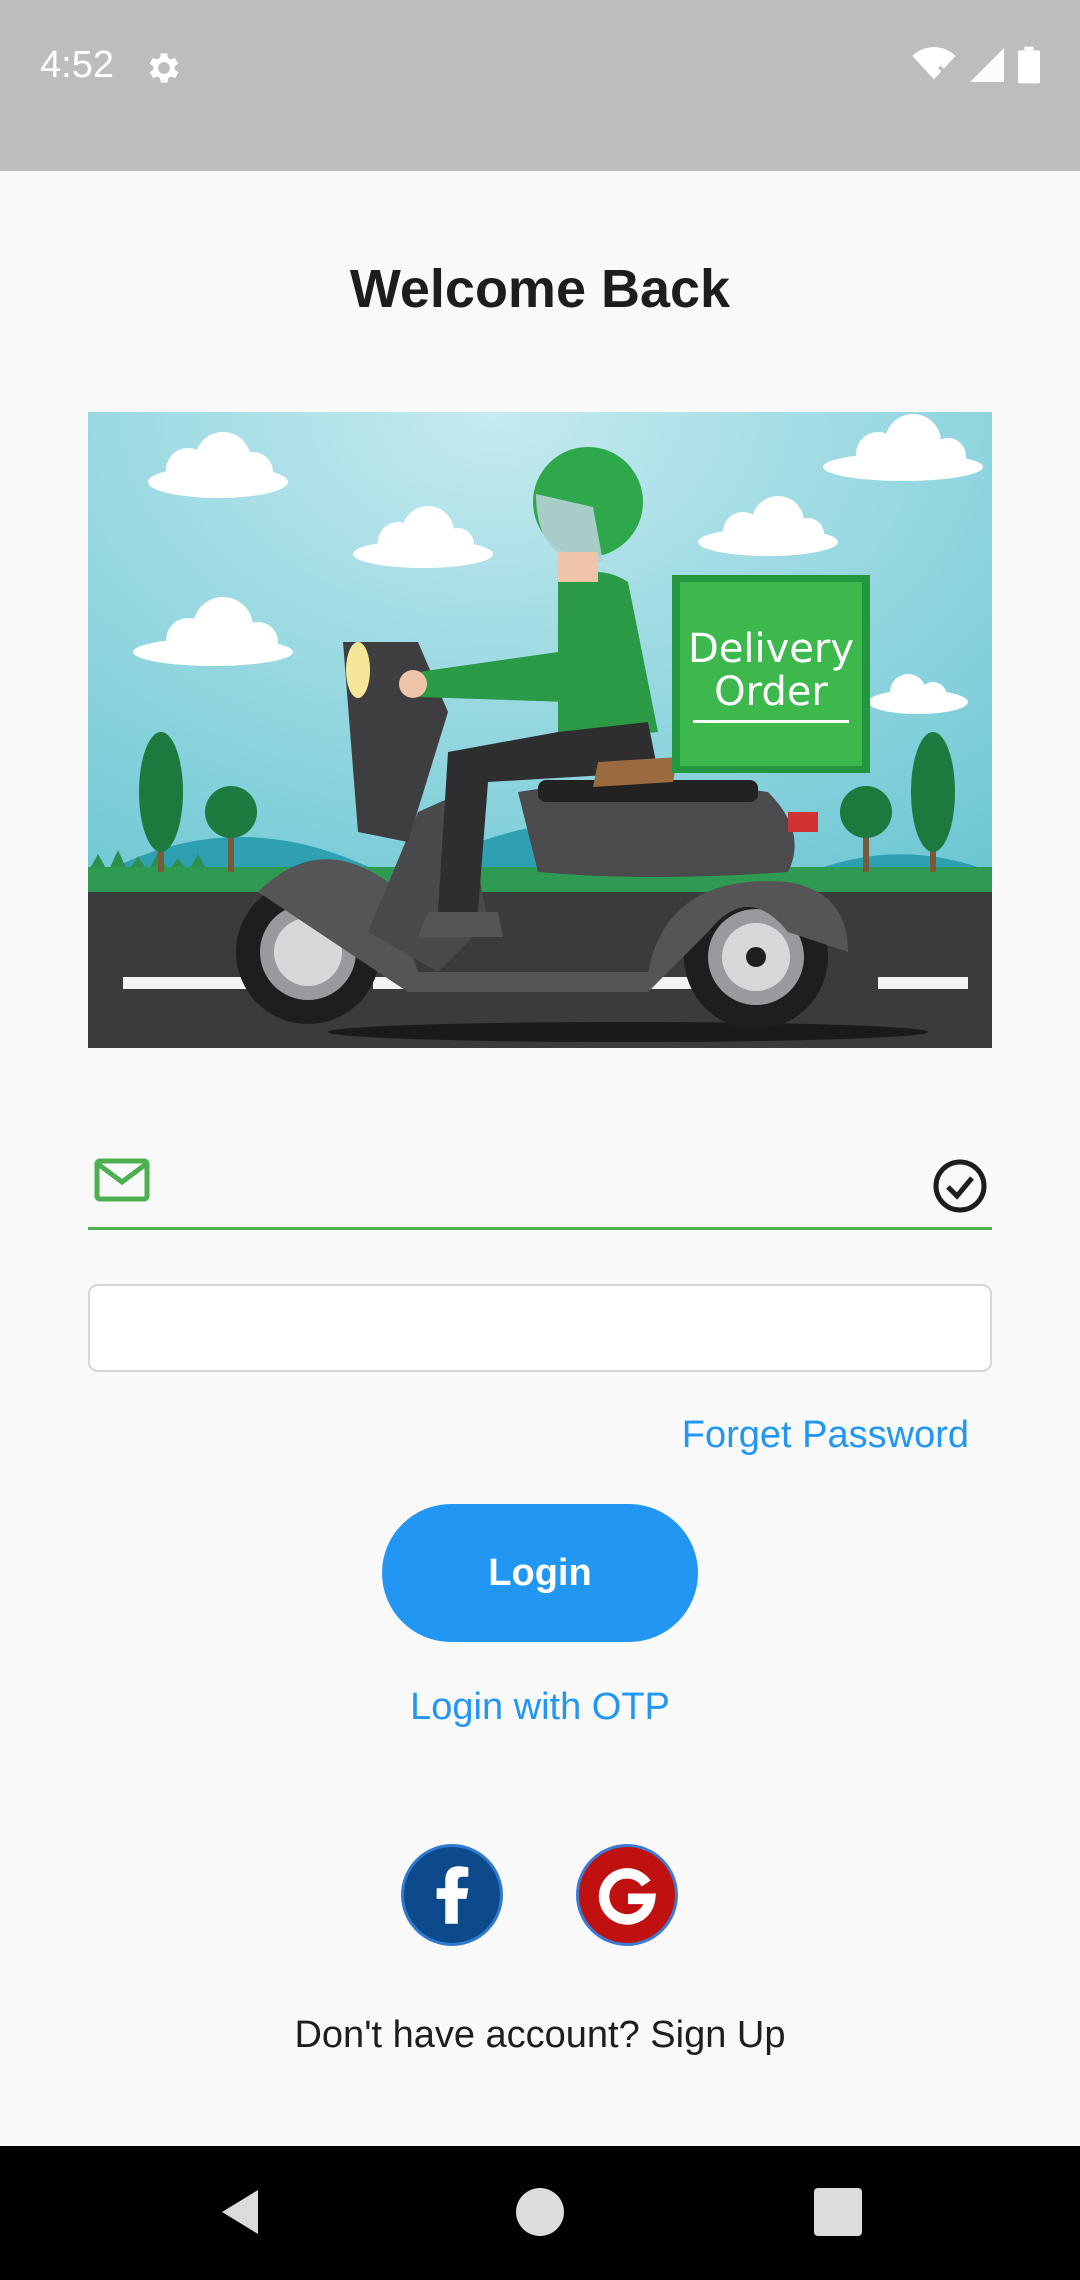 This screenshot has width=1080, height=2280. I want to click on home-icon, so click(540, 2212).